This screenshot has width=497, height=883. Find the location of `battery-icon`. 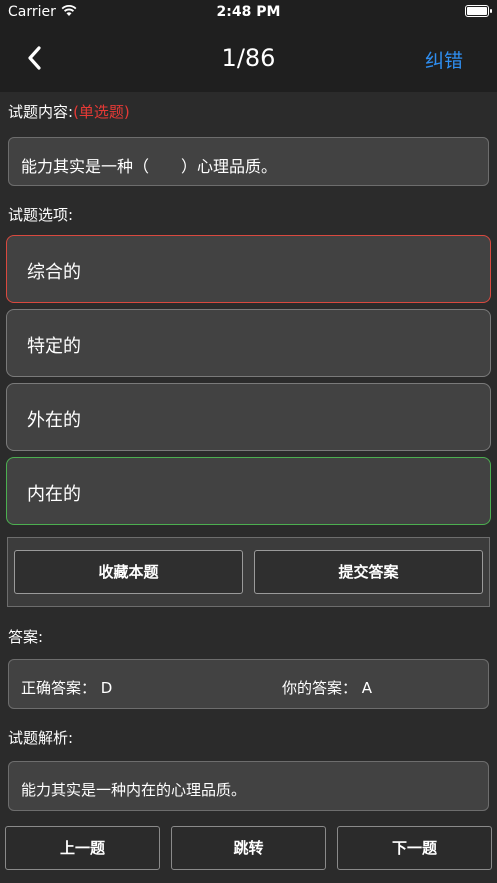

battery-icon is located at coordinates (478, 11).